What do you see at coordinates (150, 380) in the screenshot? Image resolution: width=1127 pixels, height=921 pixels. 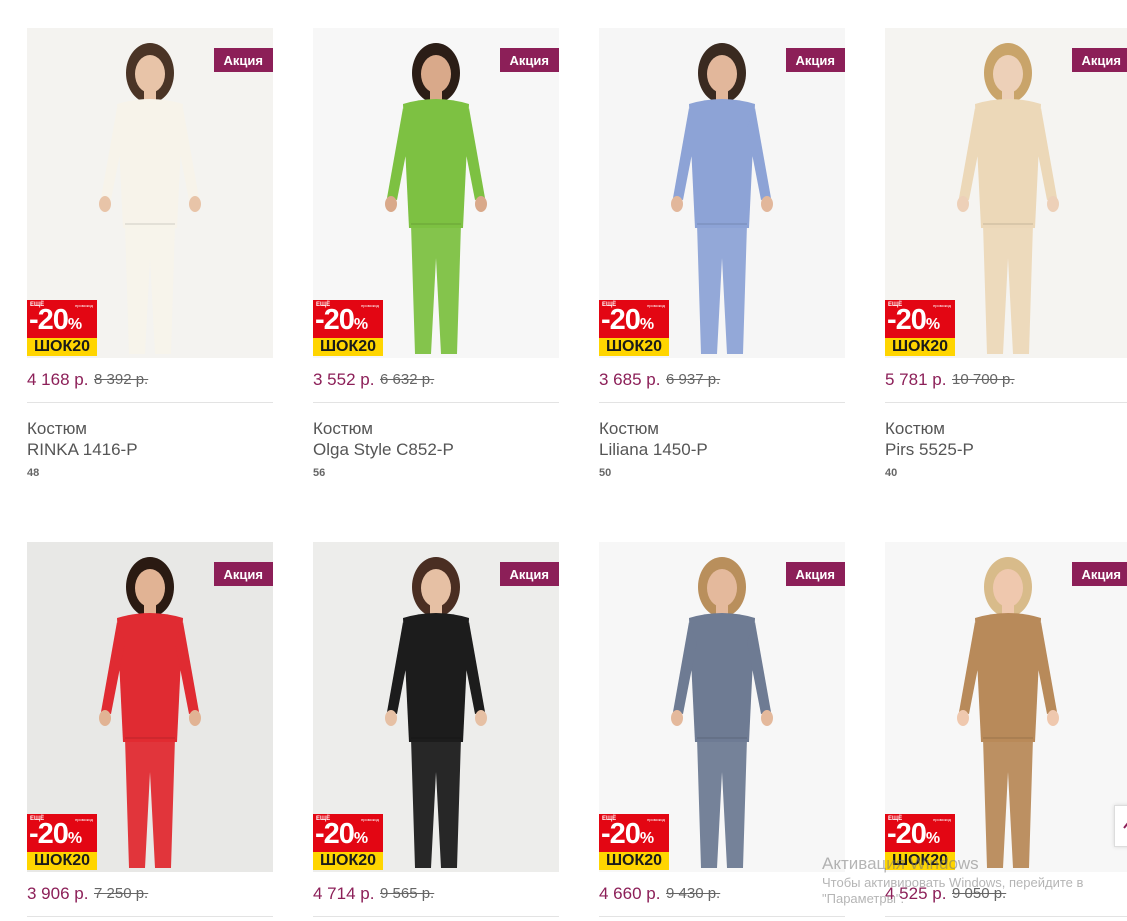 I see `price-row: 4 168 р. 8 392 р.` at bounding box center [150, 380].